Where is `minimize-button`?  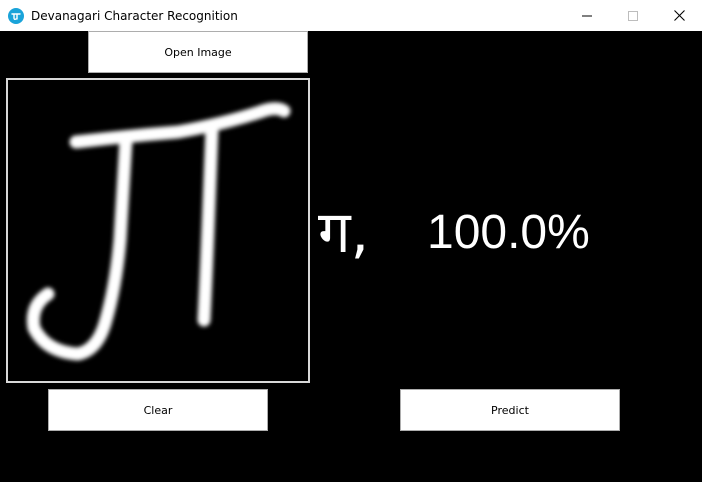
minimize-button is located at coordinates (587, 15).